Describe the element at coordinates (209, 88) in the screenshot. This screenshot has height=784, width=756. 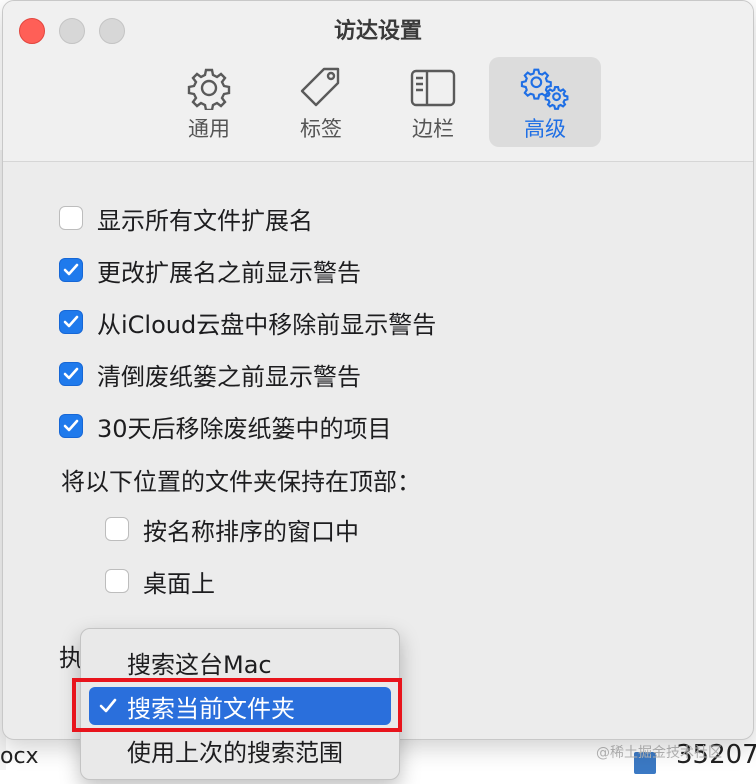
I see `gear-icon` at that location.